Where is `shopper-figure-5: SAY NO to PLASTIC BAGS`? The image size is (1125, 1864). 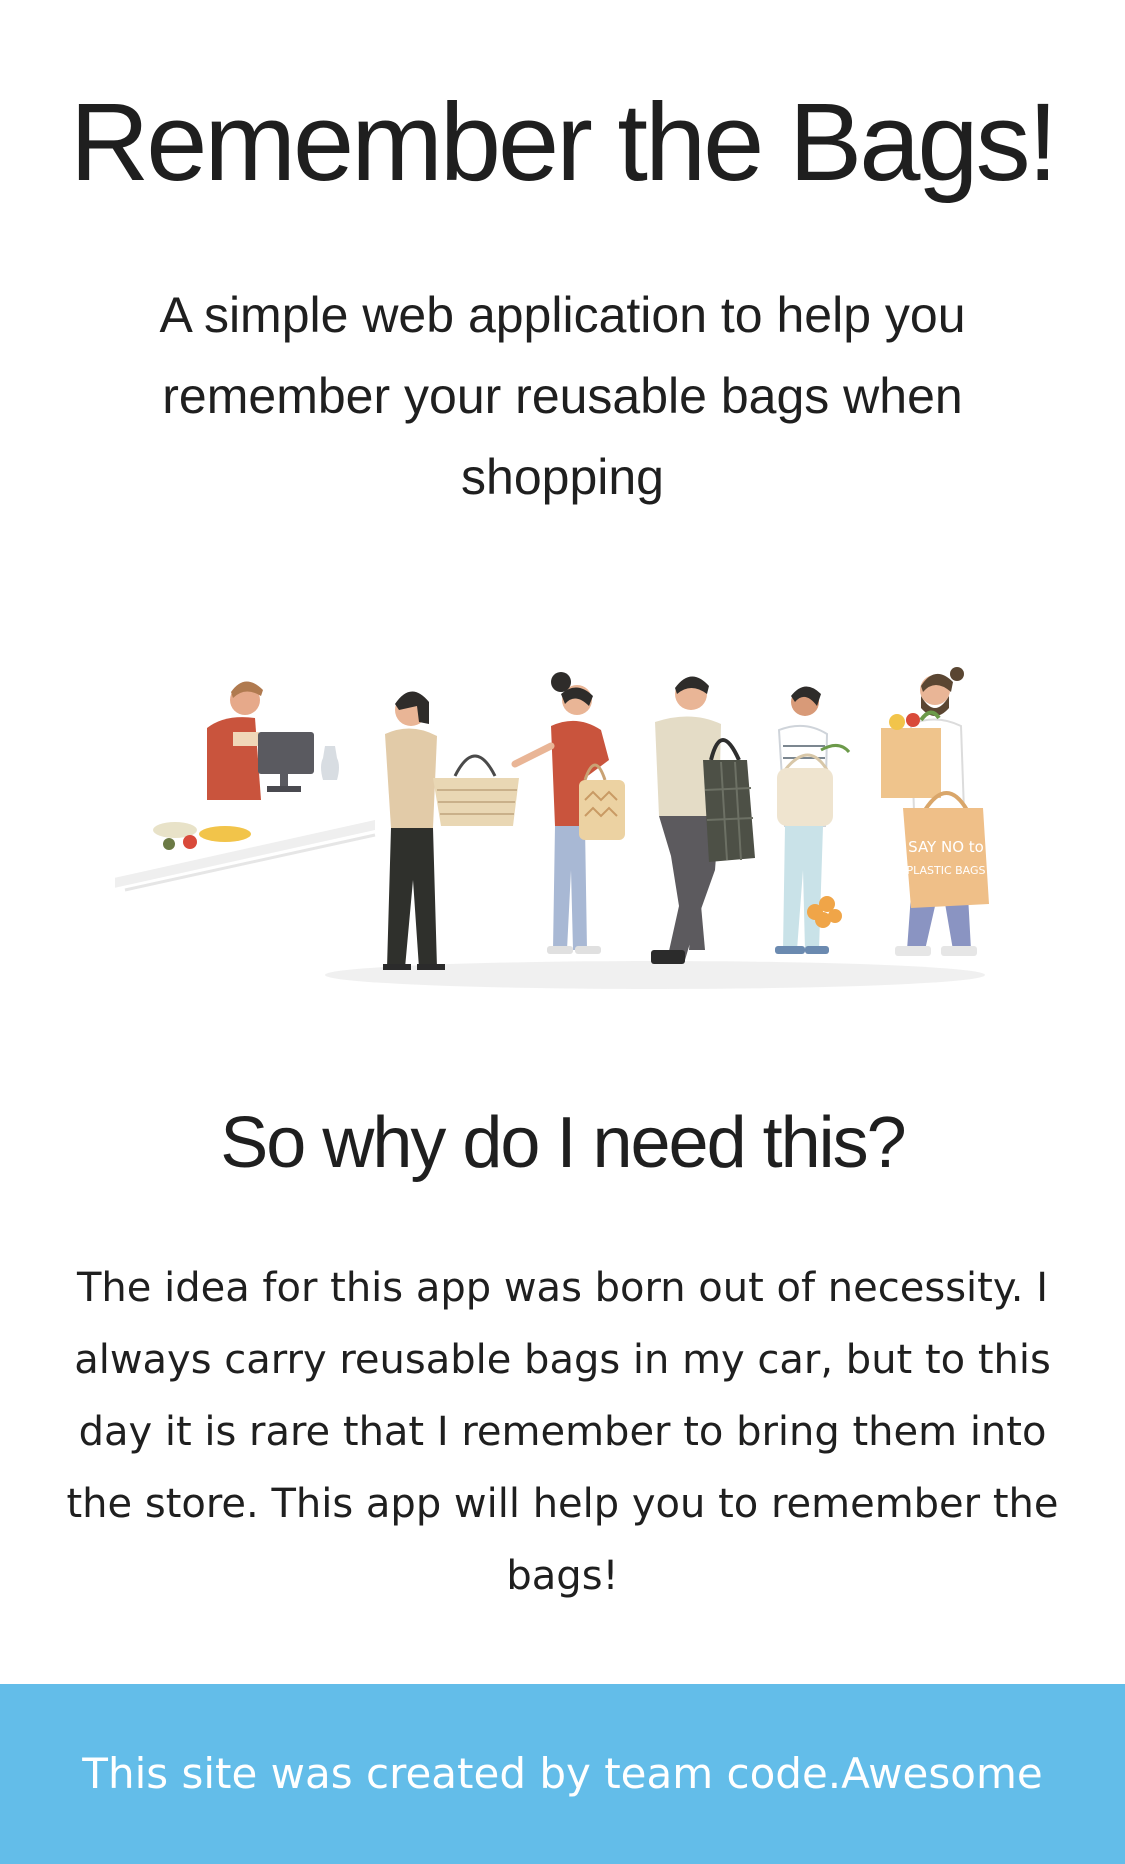
shopper-figure-5: SAY NO to PLASTIC BAGS is located at coordinates (935, 811).